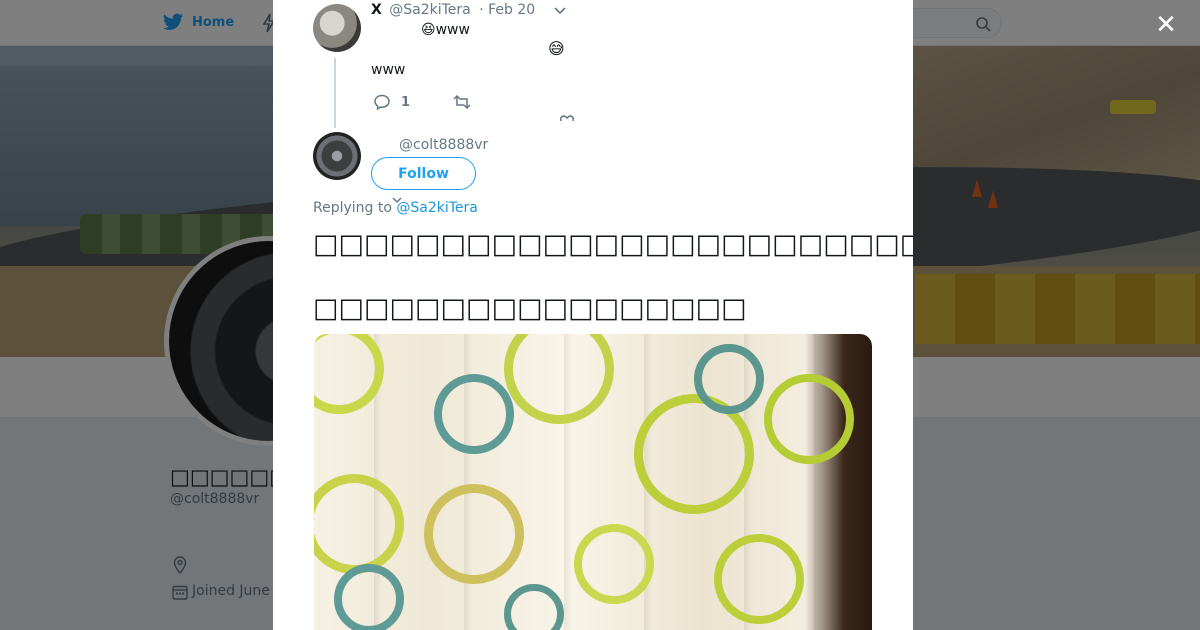  Describe the element at coordinates (391, 102) in the screenshot. I see `reply-button: 1` at that location.